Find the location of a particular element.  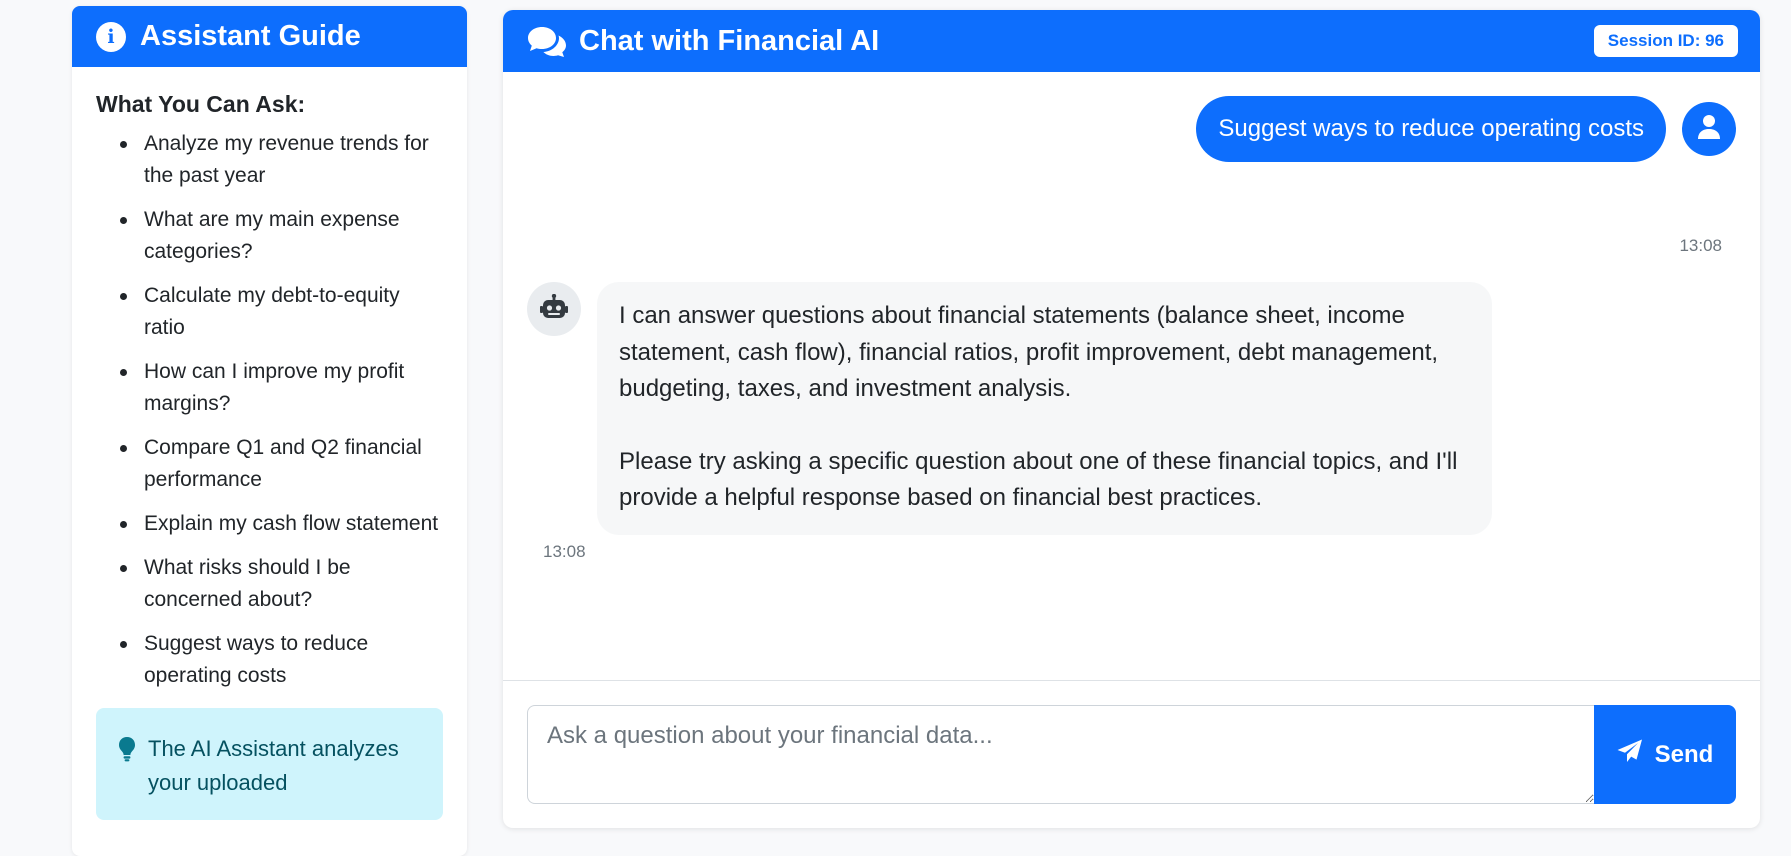

suggested-question: Calculate my debt-to-equity ratio is located at coordinates (281, 312).